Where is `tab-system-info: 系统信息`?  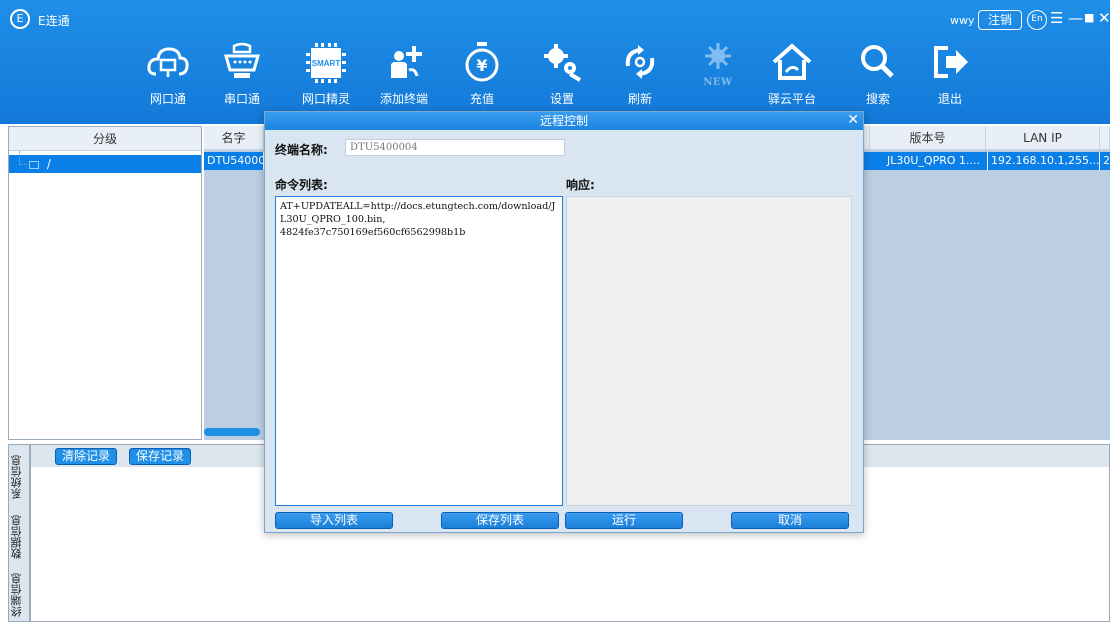 tab-system-info: 系统信息 is located at coordinates (19, 477).